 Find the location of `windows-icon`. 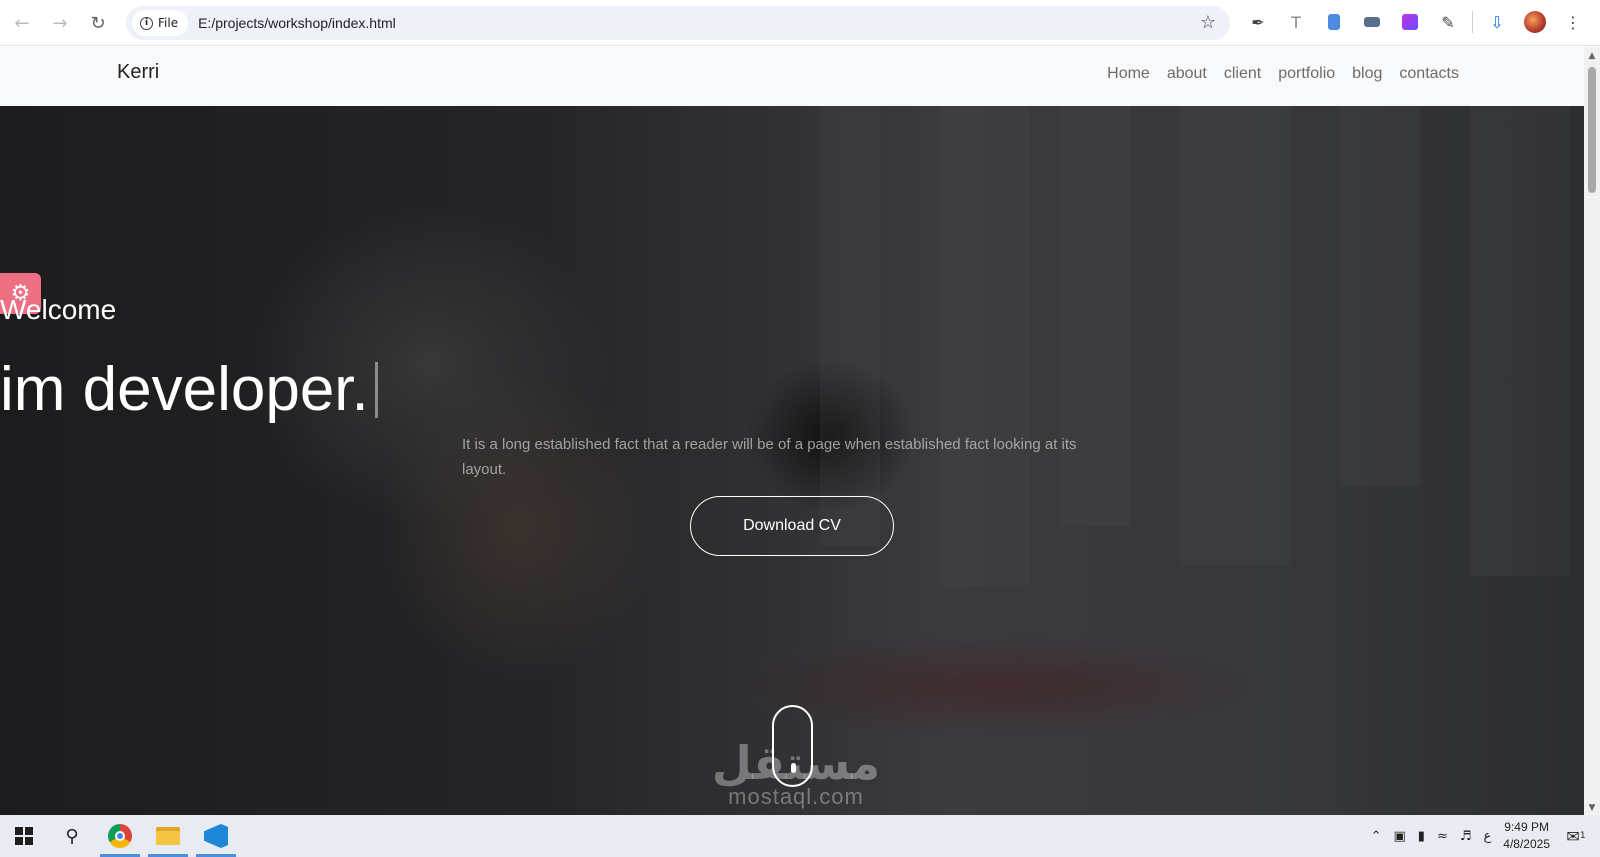

windows-icon is located at coordinates (24, 836).